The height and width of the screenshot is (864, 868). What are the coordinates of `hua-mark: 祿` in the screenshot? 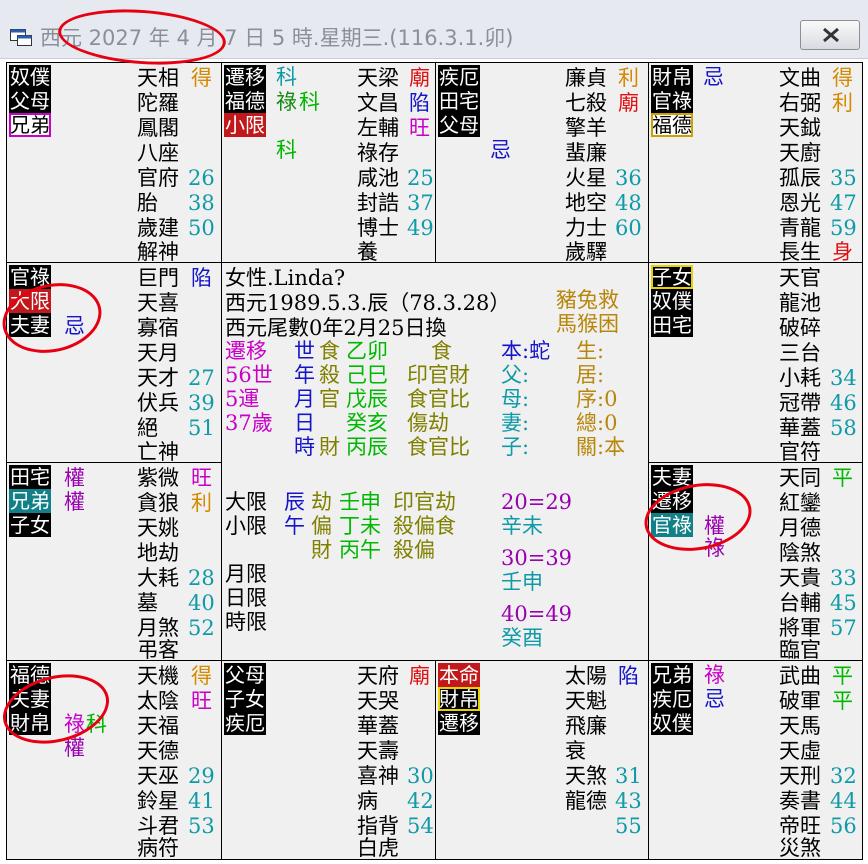 It's located at (714, 675).